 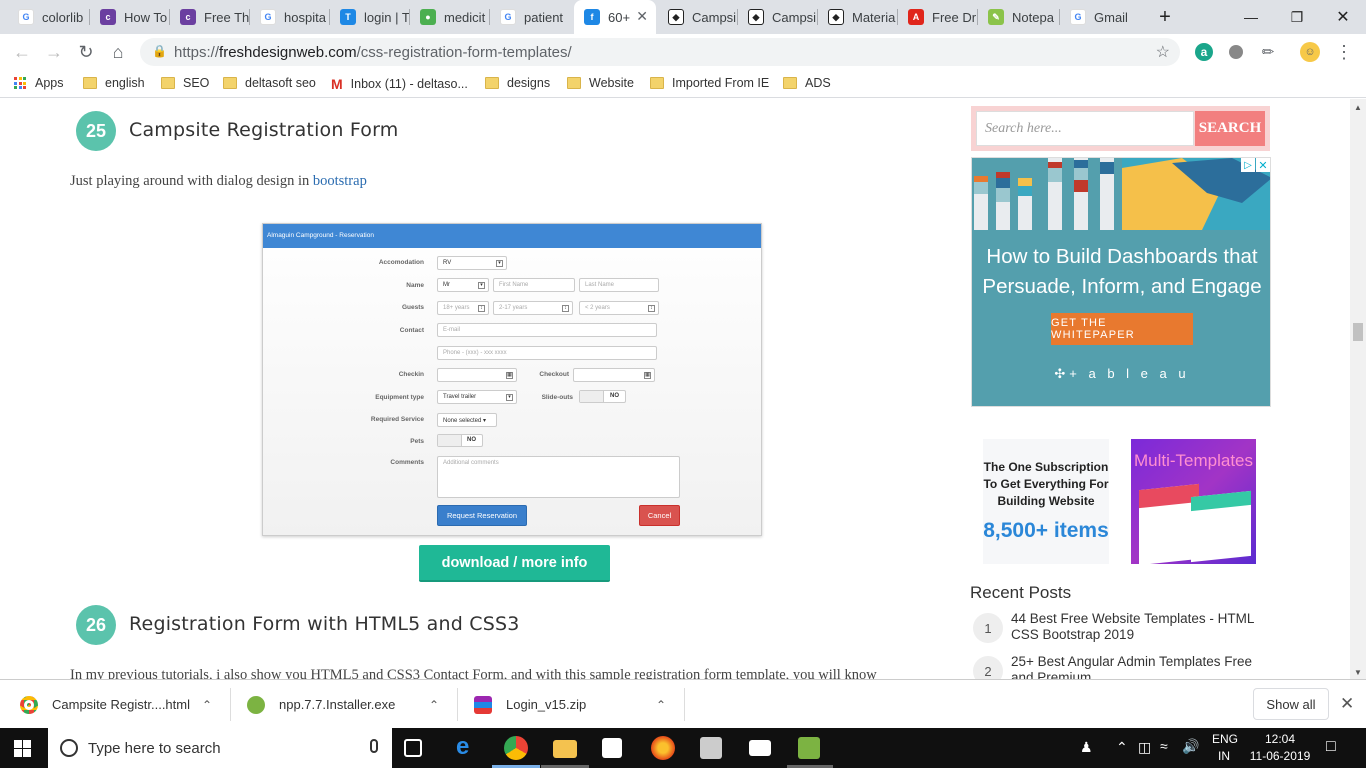 What do you see at coordinates (1263, 165) in the screenshot?
I see `close-ad-icon: ✕` at bounding box center [1263, 165].